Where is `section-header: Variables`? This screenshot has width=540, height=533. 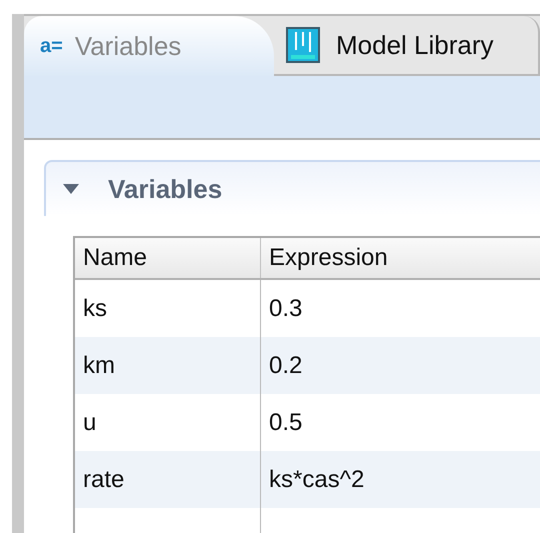
section-header: Variables is located at coordinates (292, 188).